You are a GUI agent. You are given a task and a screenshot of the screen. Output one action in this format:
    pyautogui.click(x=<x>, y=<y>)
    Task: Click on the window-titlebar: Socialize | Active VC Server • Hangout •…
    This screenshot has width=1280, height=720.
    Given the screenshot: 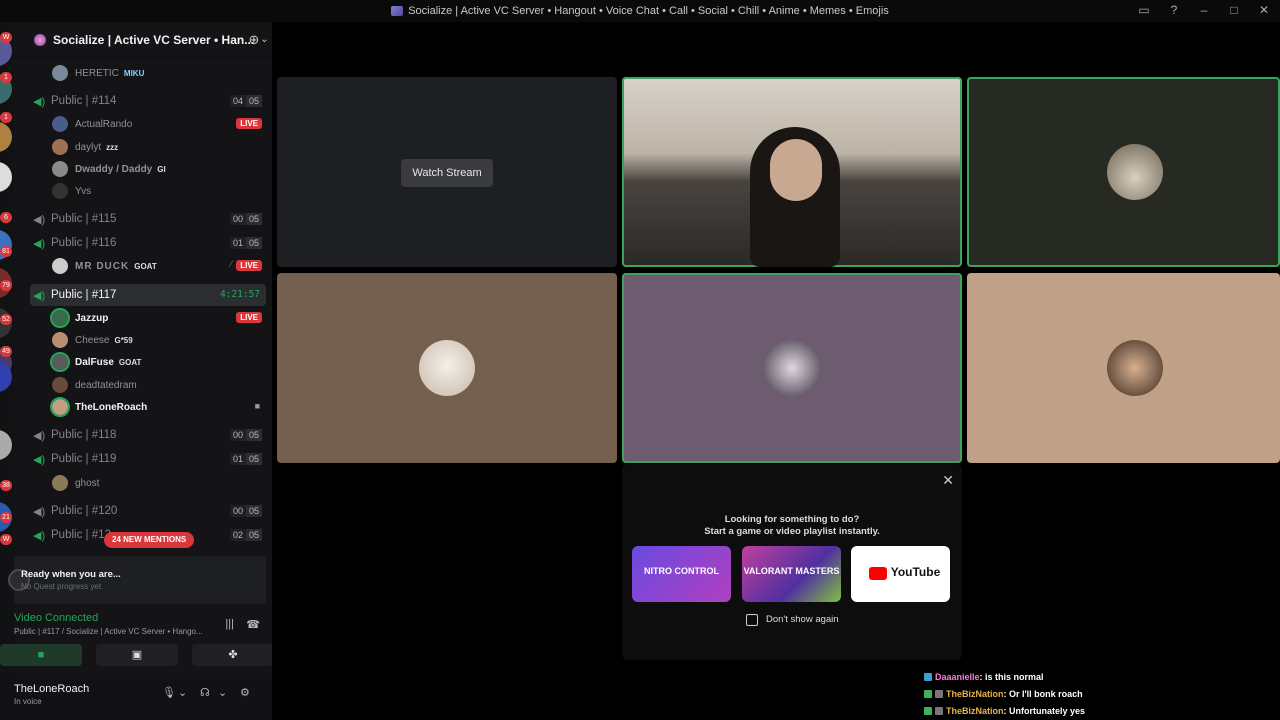 What is the action you would take?
    pyautogui.click(x=640, y=11)
    